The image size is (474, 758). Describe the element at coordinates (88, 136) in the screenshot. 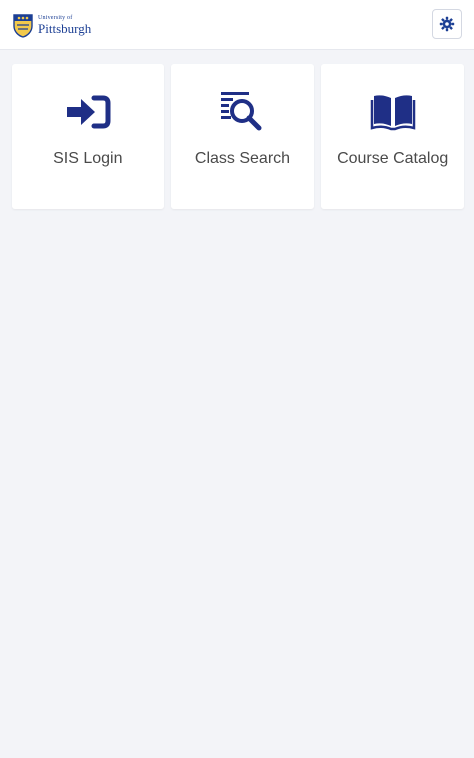

I see `sis-login-tile: SIS Login` at that location.